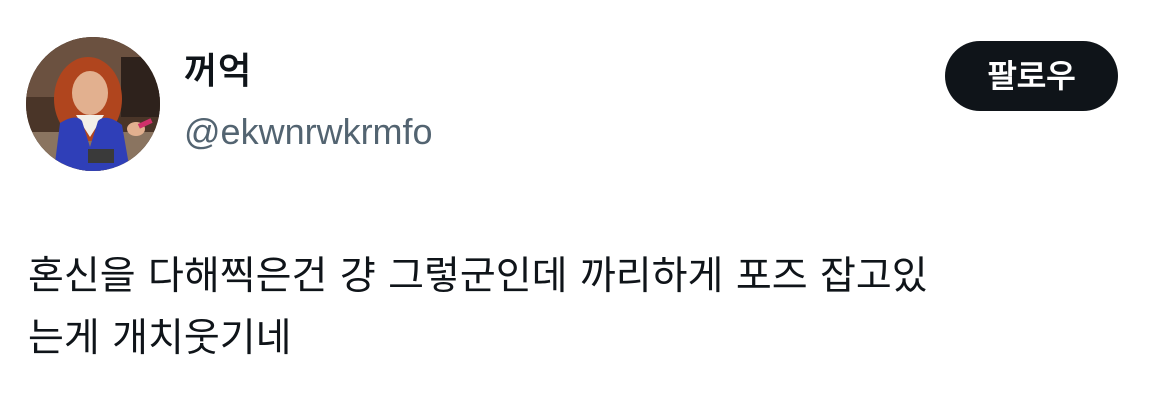 Image resolution: width=1170 pixels, height=409 pixels. Describe the element at coordinates (1031, 76) in the screenshot. I see `follow-button: 팔로우` at that location.